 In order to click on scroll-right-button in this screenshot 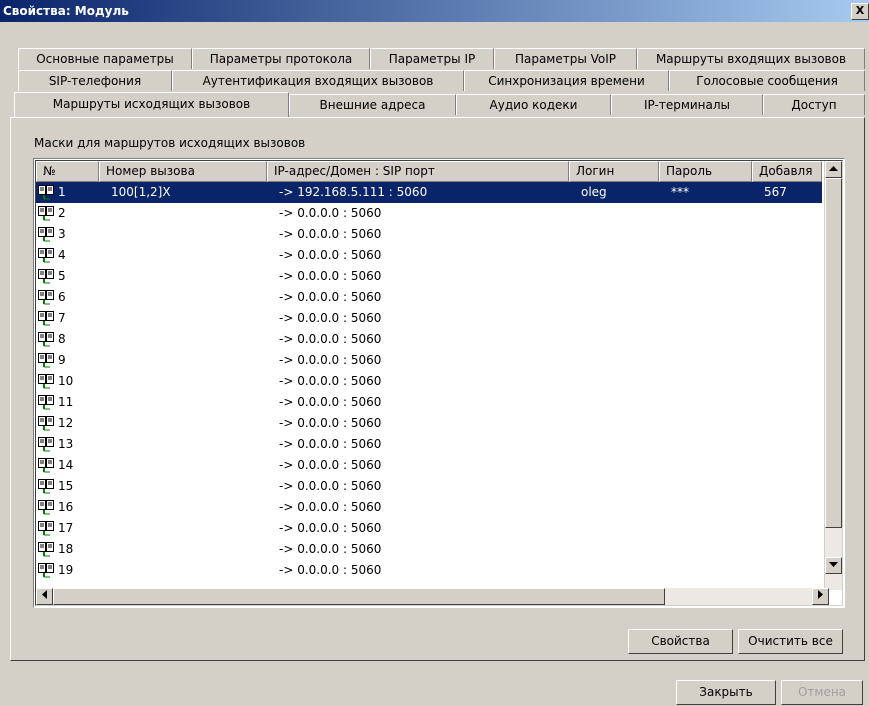, I will do `click(820, 596)`.